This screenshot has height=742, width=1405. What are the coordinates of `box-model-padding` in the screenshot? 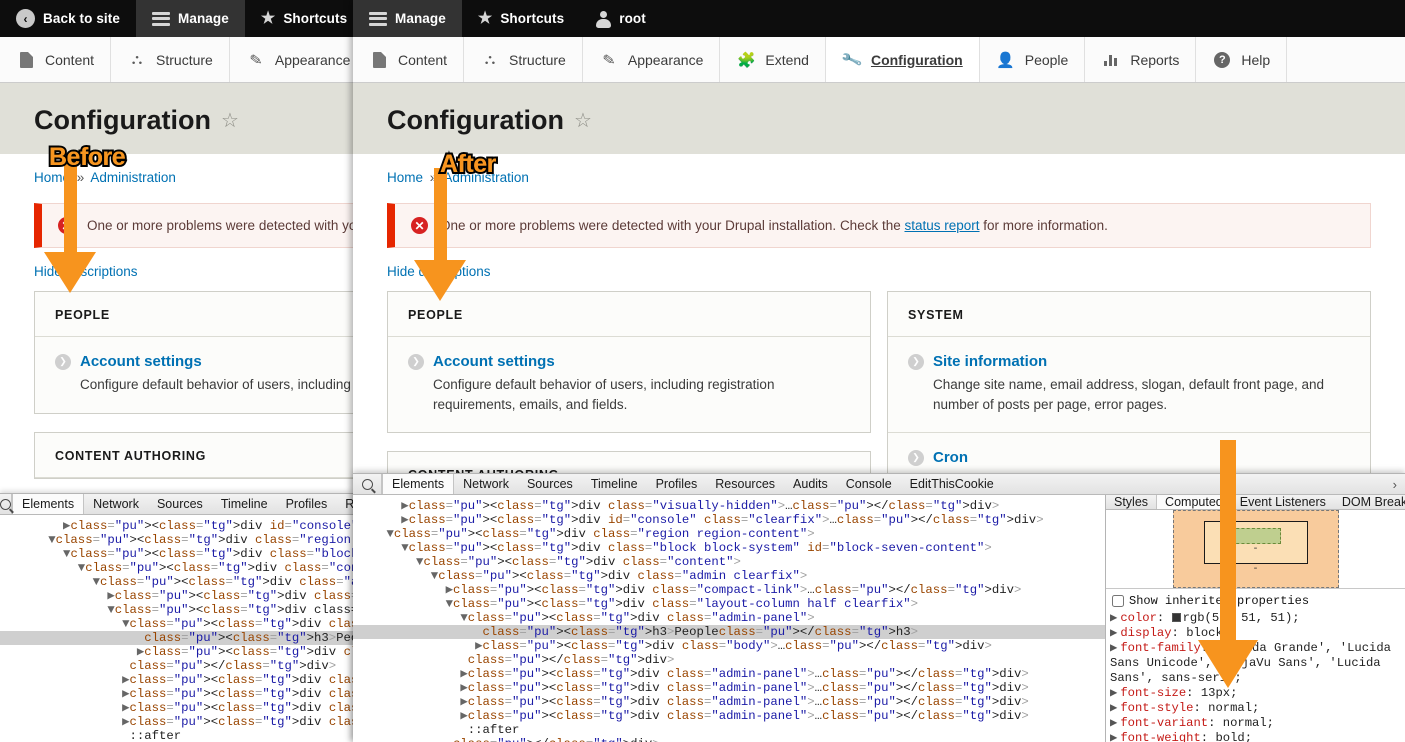 It's located at (1255, 536).